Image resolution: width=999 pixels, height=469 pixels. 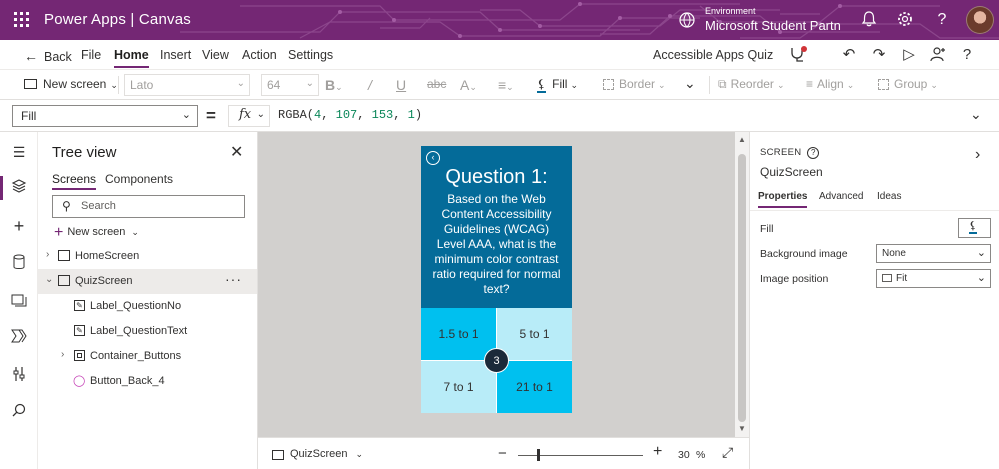 I want to click on bell-icon, so click(x=869, y=20).